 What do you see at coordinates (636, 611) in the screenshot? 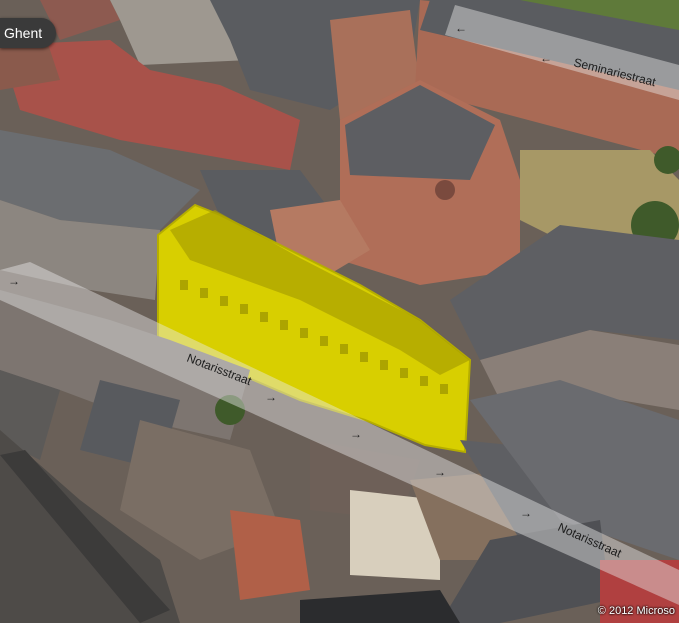
I see `copyright-text: © 2012 Microso` at bounding box center [636, 611].